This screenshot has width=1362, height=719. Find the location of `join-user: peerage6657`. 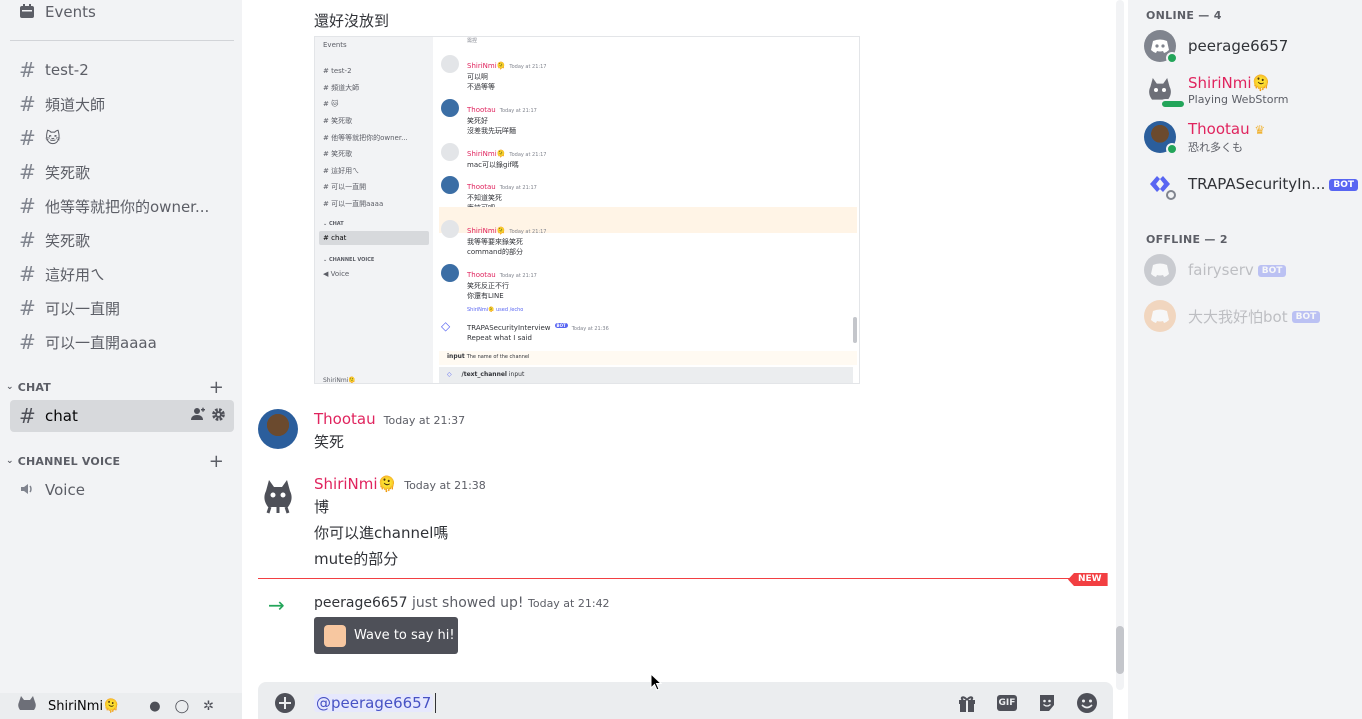

join-user: peerage6657 is located at coordinates (361, 603).